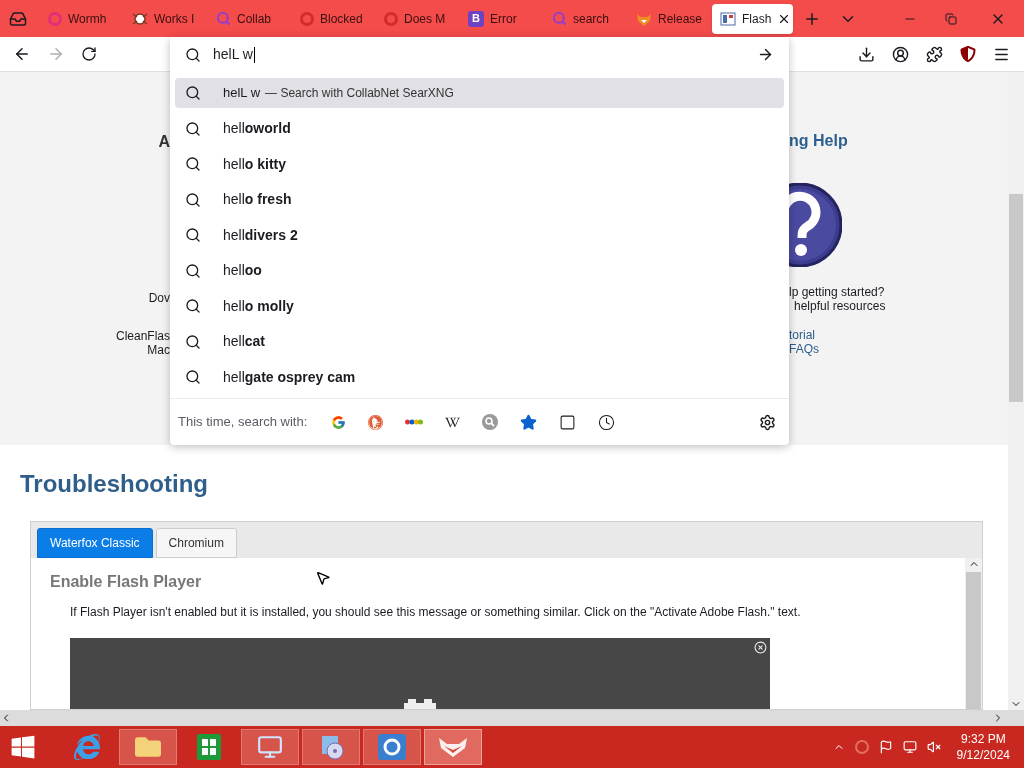 The image size is (1024, 768). Describe the element at coordinates (255, 164) in the screenshot. I see `suggestion-text: hello kitty` at that location.